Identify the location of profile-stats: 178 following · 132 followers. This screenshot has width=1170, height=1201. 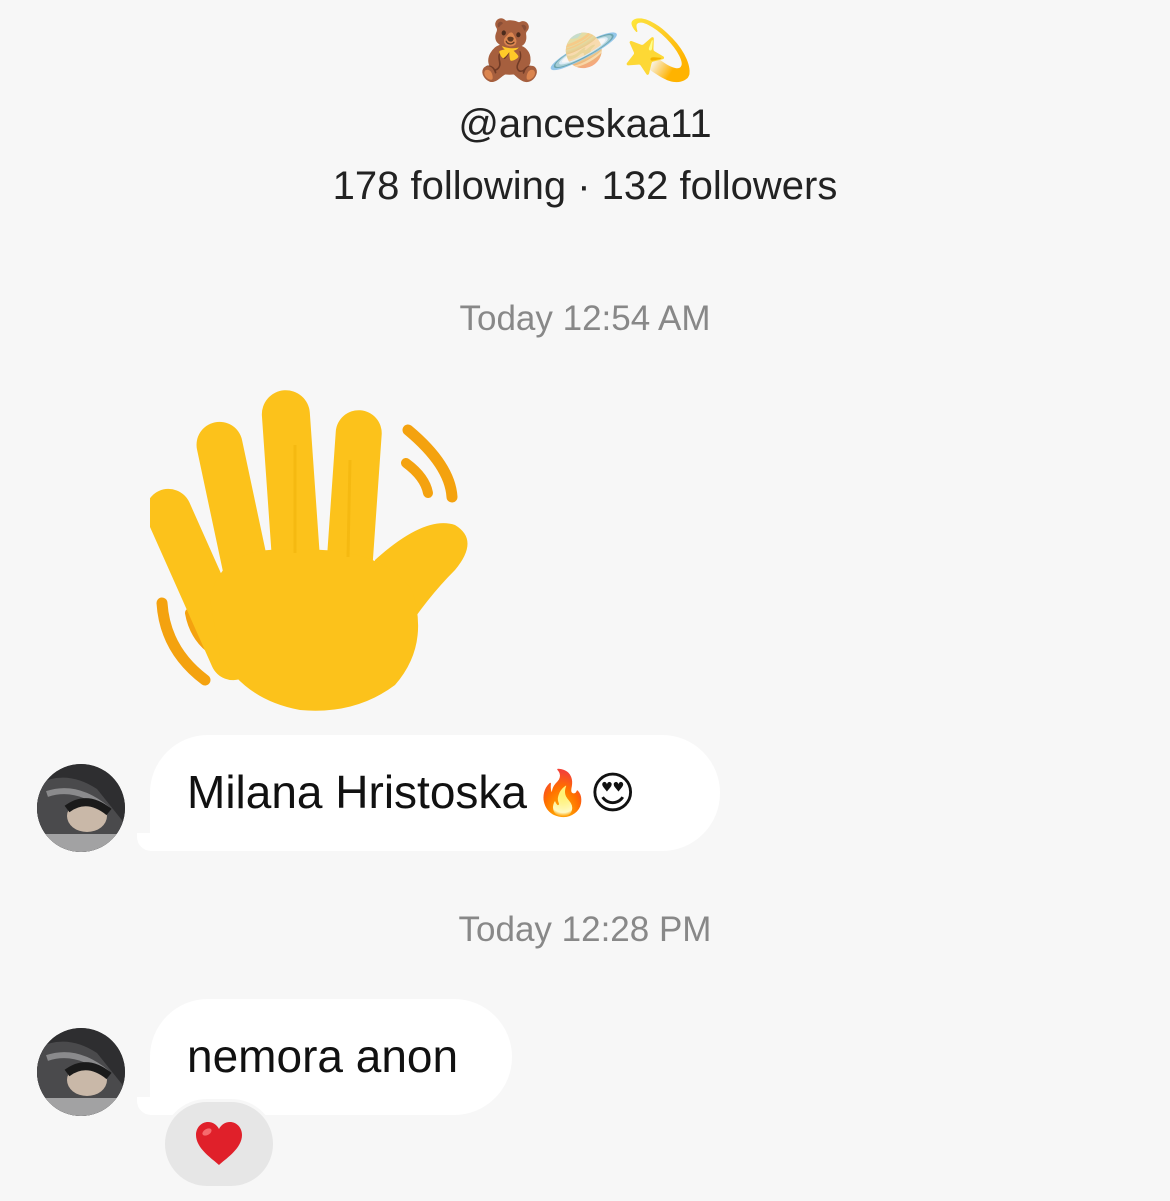
(585, 186).